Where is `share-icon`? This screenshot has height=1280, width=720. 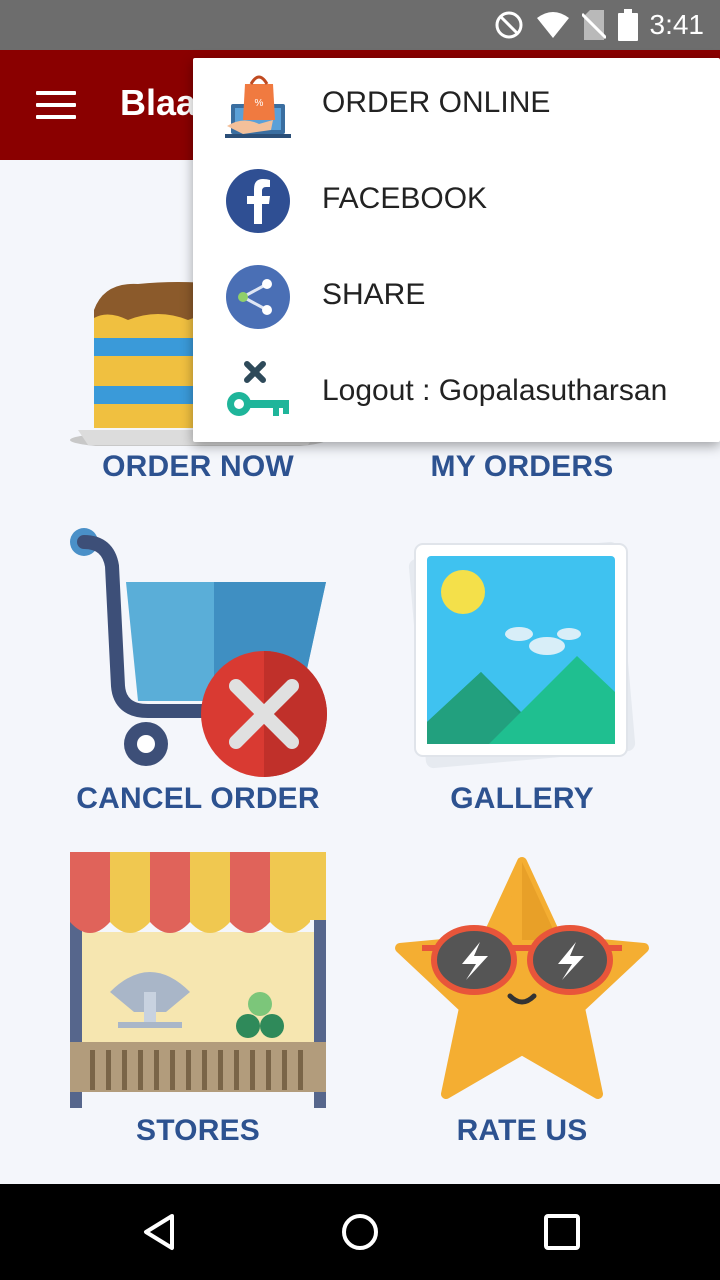
share-icon is located at coordinates (258, 297).